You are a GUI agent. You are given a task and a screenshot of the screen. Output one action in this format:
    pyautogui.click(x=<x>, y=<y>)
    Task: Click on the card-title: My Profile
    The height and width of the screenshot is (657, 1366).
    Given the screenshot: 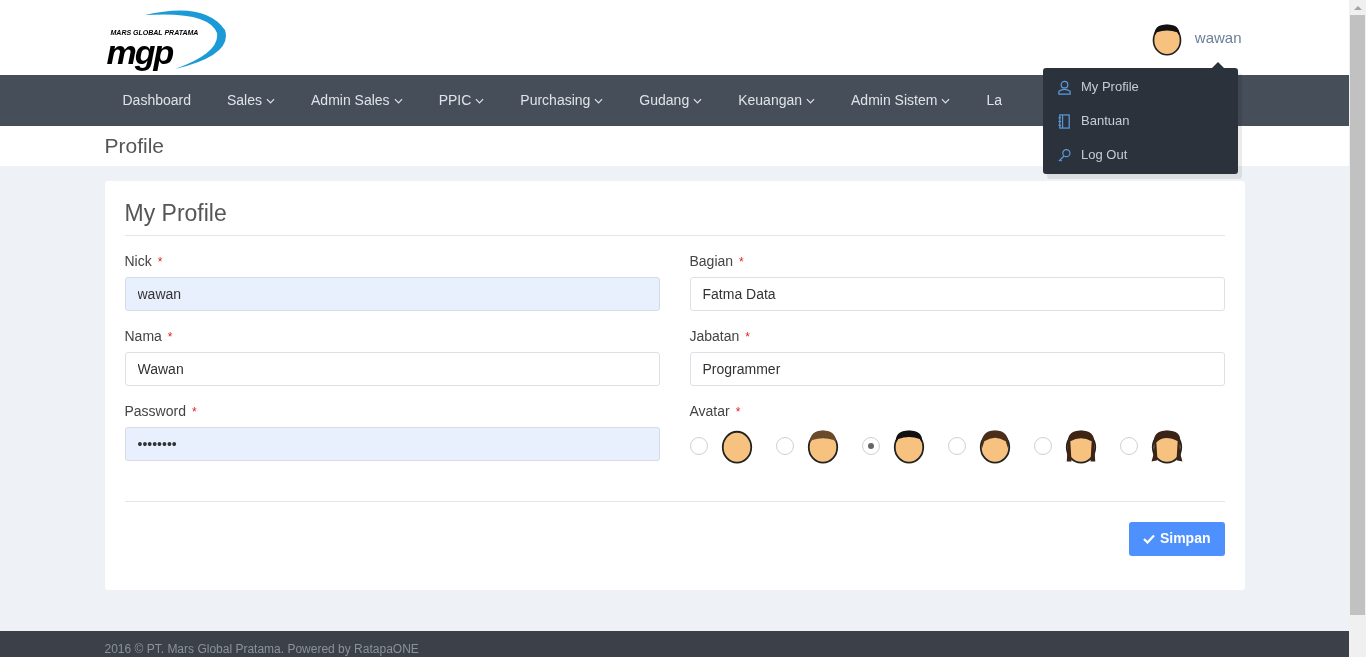 What is the action you would take?
    pyautogui.click(x=674, y=216)
    